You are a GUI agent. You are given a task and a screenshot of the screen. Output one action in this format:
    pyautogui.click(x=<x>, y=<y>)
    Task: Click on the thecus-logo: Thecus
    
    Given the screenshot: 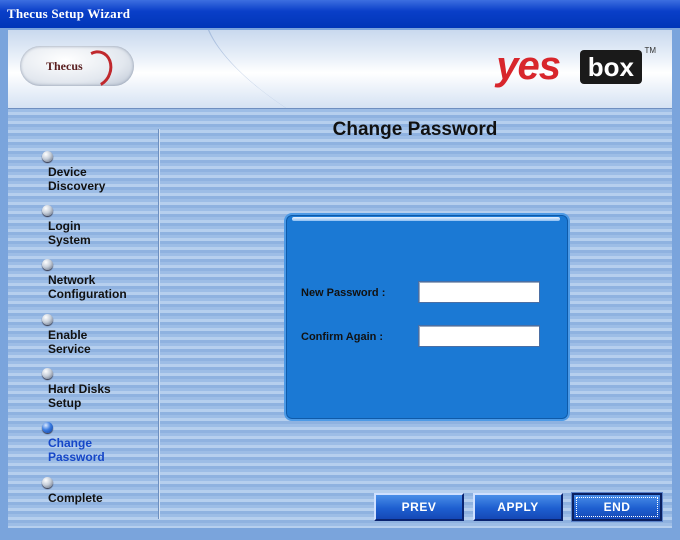 What is the action you would take?
    pyautogui.click(x=79, y=68)
    